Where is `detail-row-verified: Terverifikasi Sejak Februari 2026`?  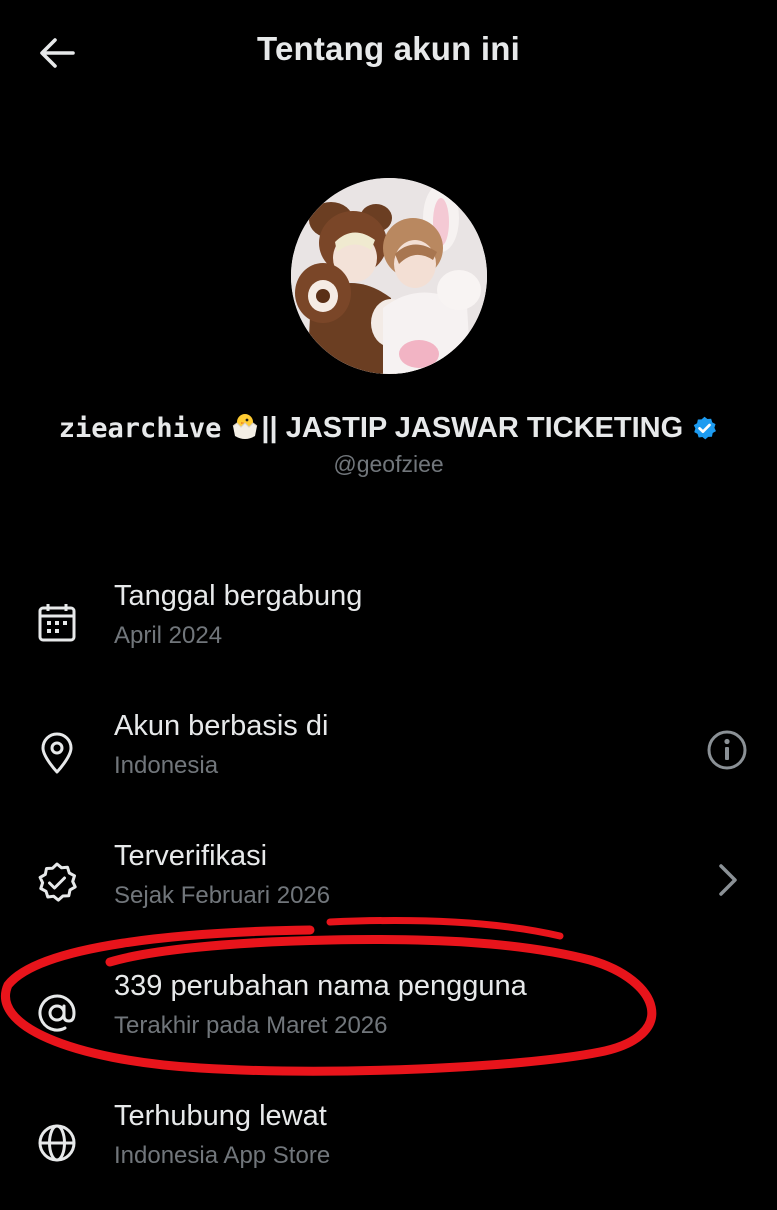 detail-row-verified: Terverifikasi Sejak Februari 2026 is located at coordinates (388, 895).